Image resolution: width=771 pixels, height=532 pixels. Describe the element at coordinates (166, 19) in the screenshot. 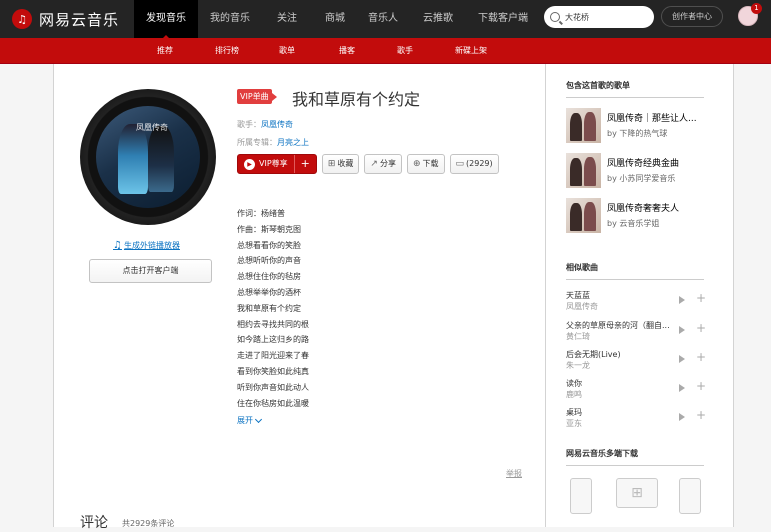

I see `nav-discover: 发现音乐` at that location.